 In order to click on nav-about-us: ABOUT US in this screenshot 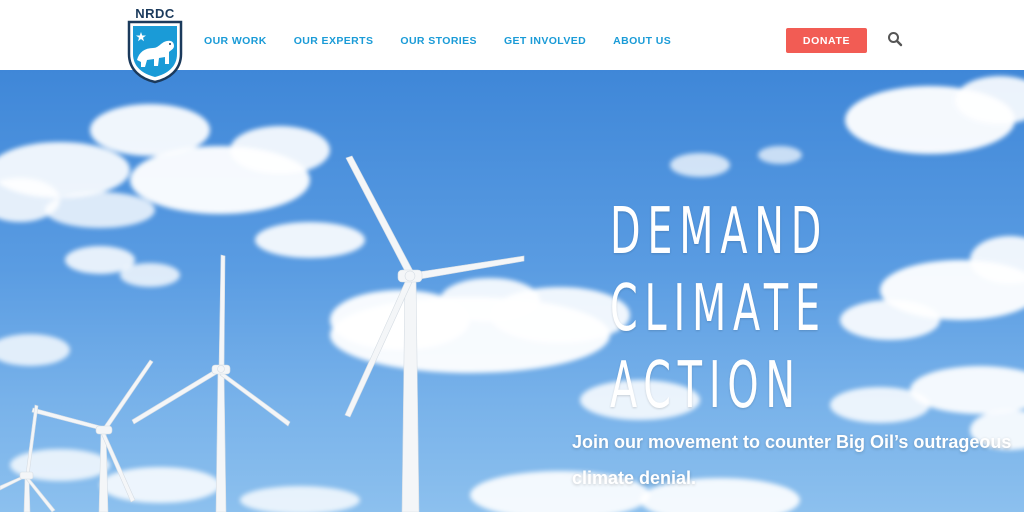, I will do `click(642, 41)`.